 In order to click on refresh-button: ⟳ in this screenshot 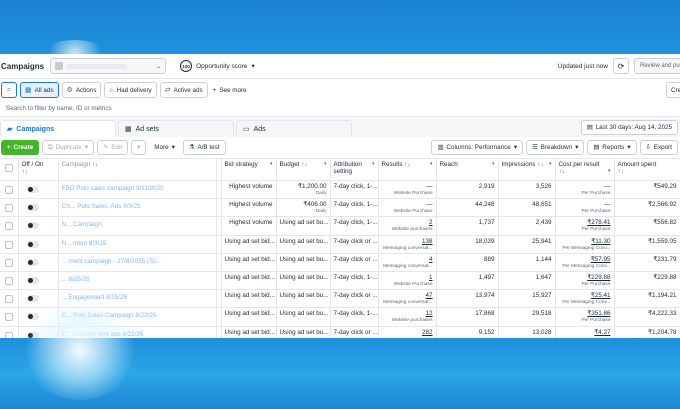, I will do `click(621, 66)`.